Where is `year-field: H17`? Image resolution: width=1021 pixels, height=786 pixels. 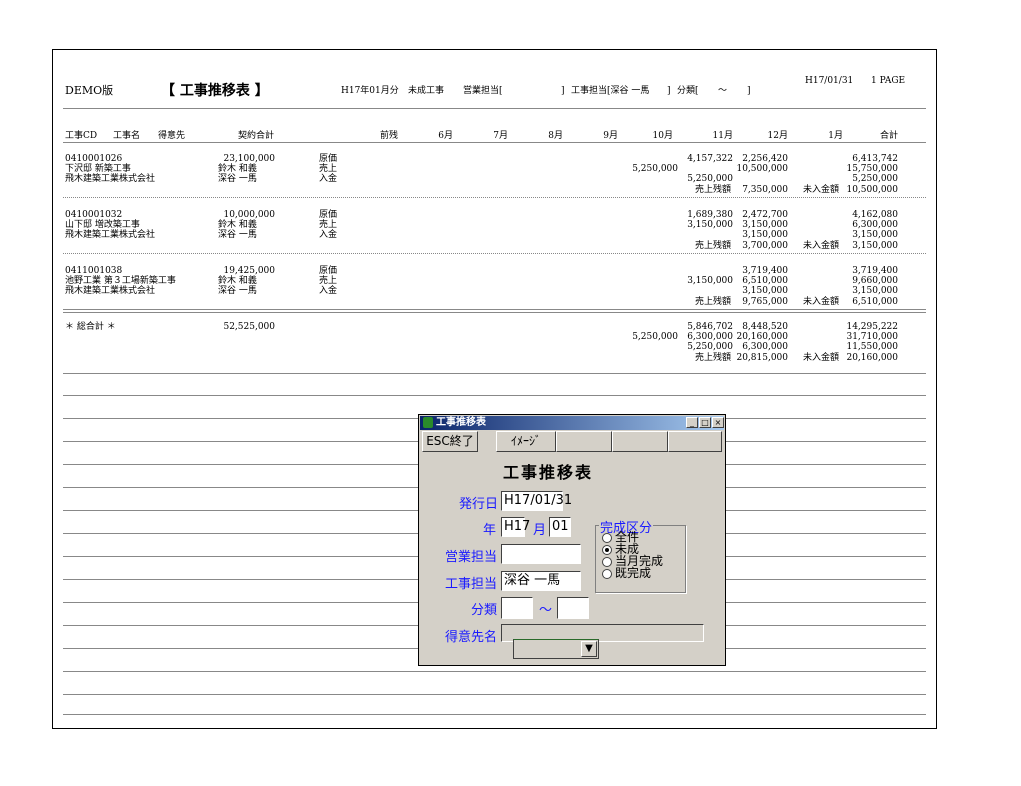
year-field: H17 is located at coordinates (515, 527).